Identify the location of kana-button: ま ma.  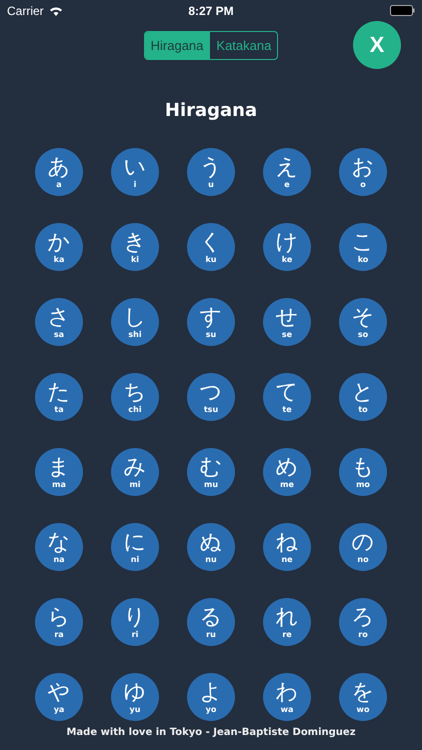
(59, 472).